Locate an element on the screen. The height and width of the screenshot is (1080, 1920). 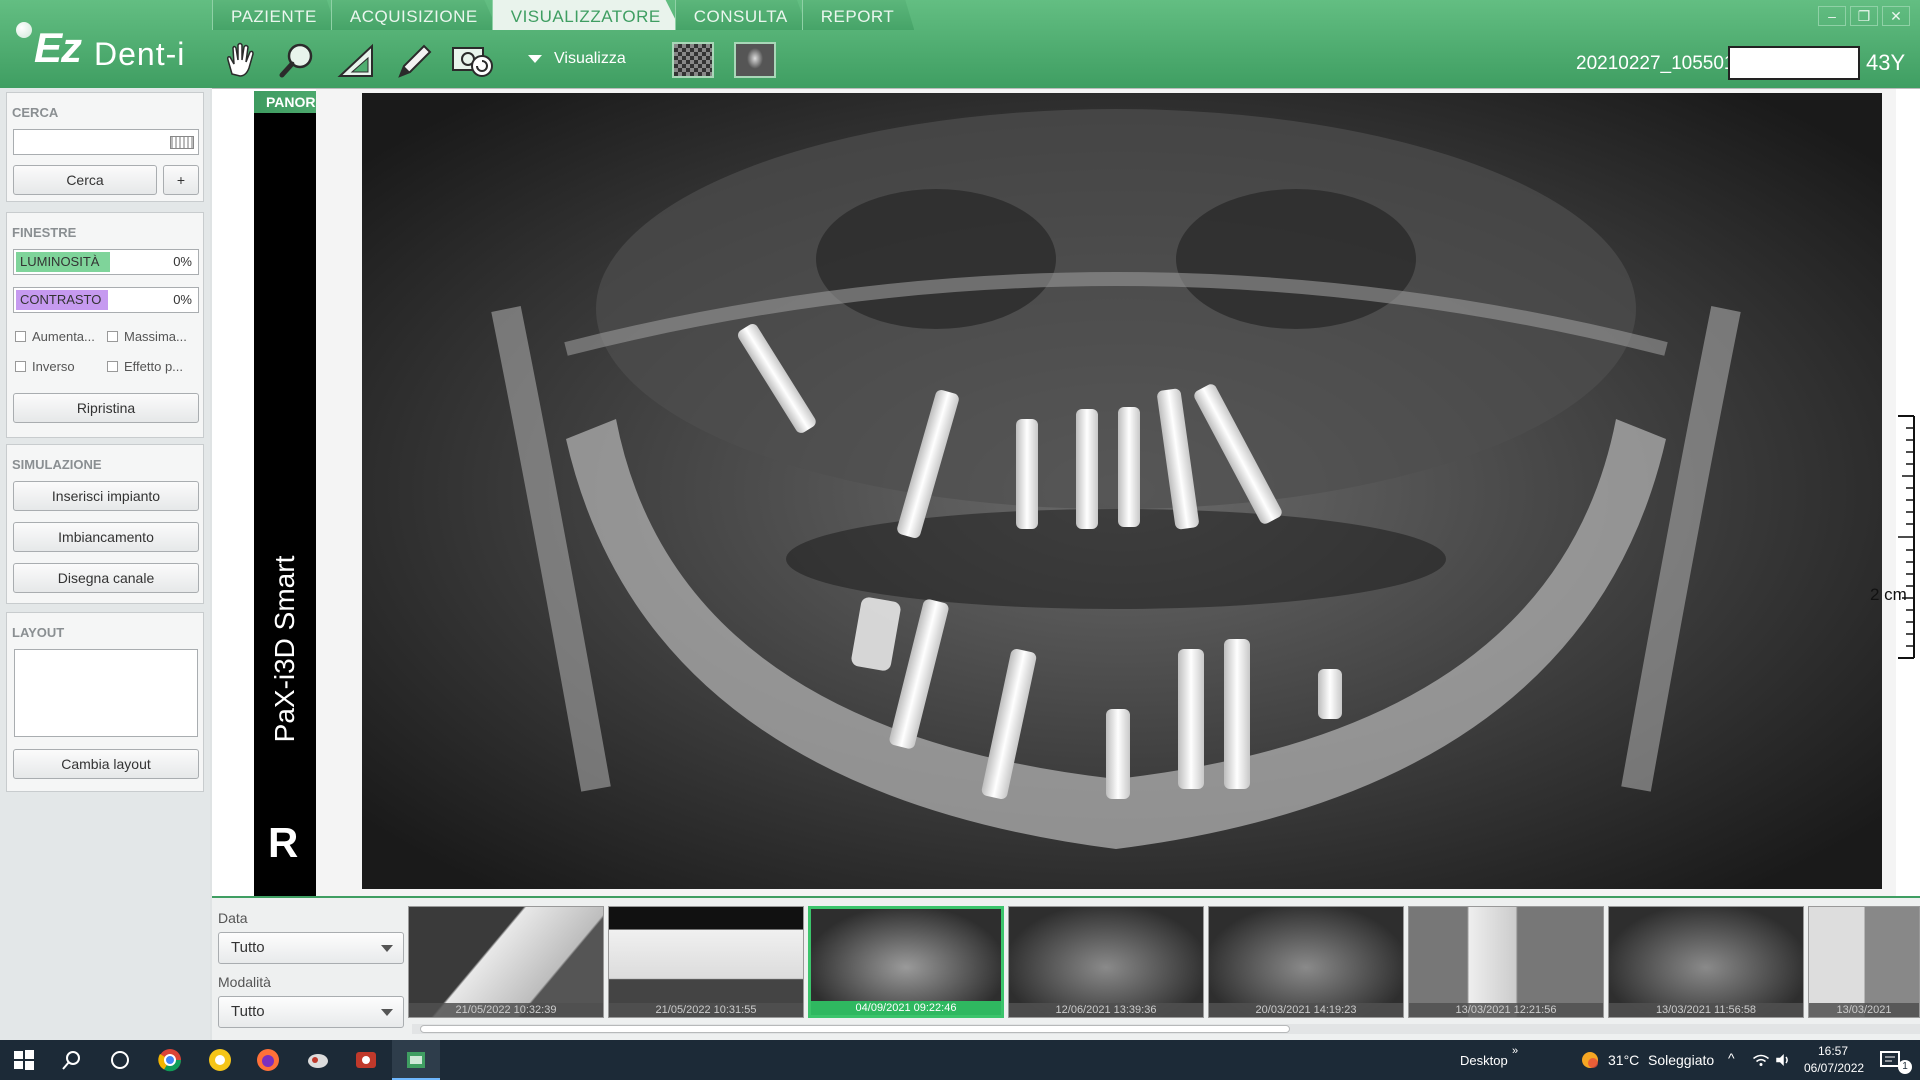
tab-acquisizione: ACQUISIZIONE is located at coordinates (414, 15).